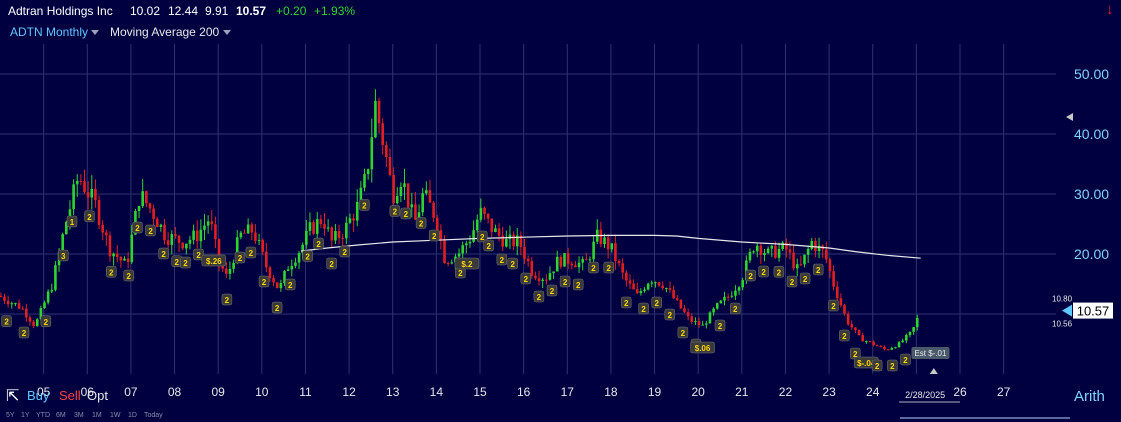  Describe the element at coordinates (97, 415) in the screenshot. I see `range-1m: 1M` at that location.